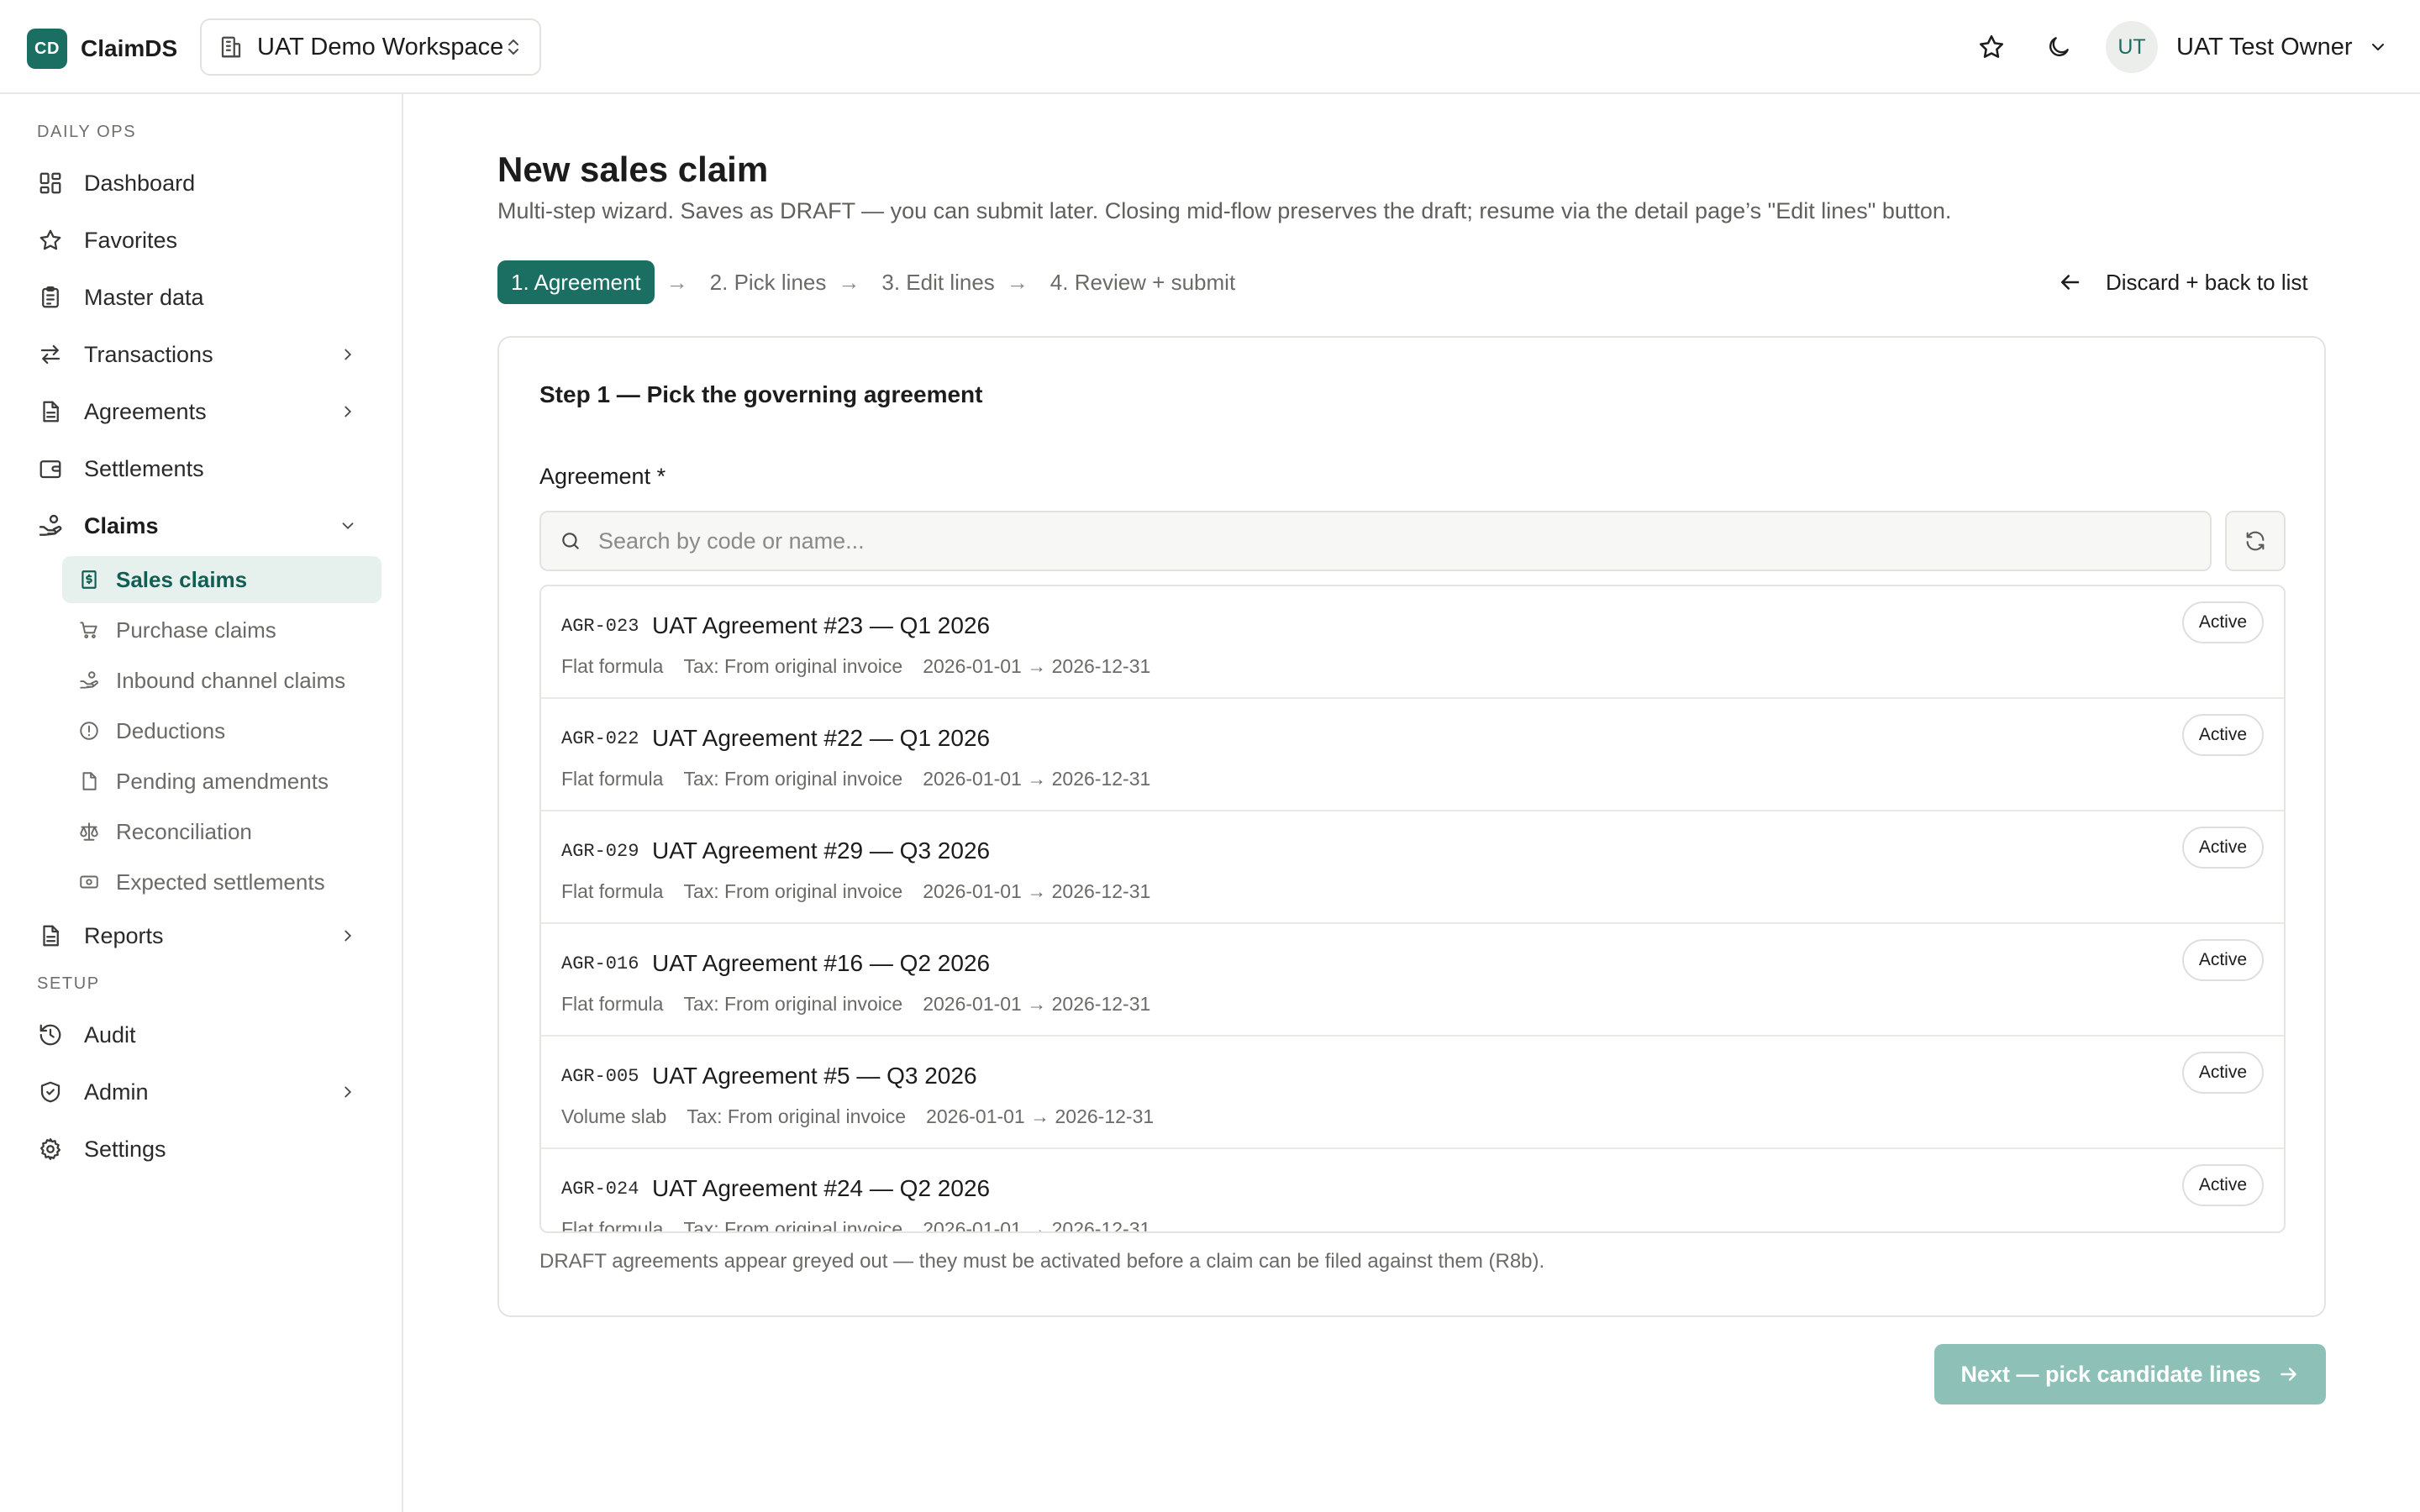  I want to click on agreement-code: AGR-024, so click(600, 1189).